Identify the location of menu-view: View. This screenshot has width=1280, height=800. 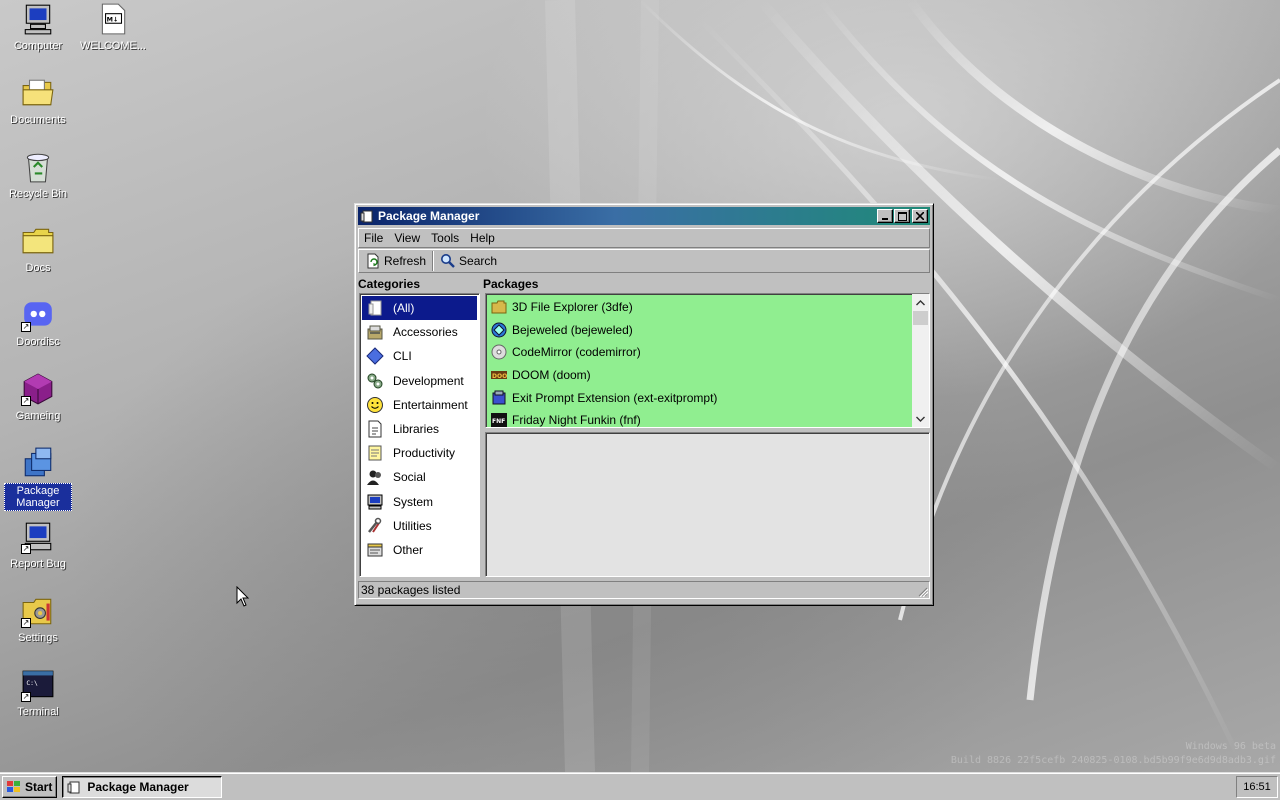
(407, 238).